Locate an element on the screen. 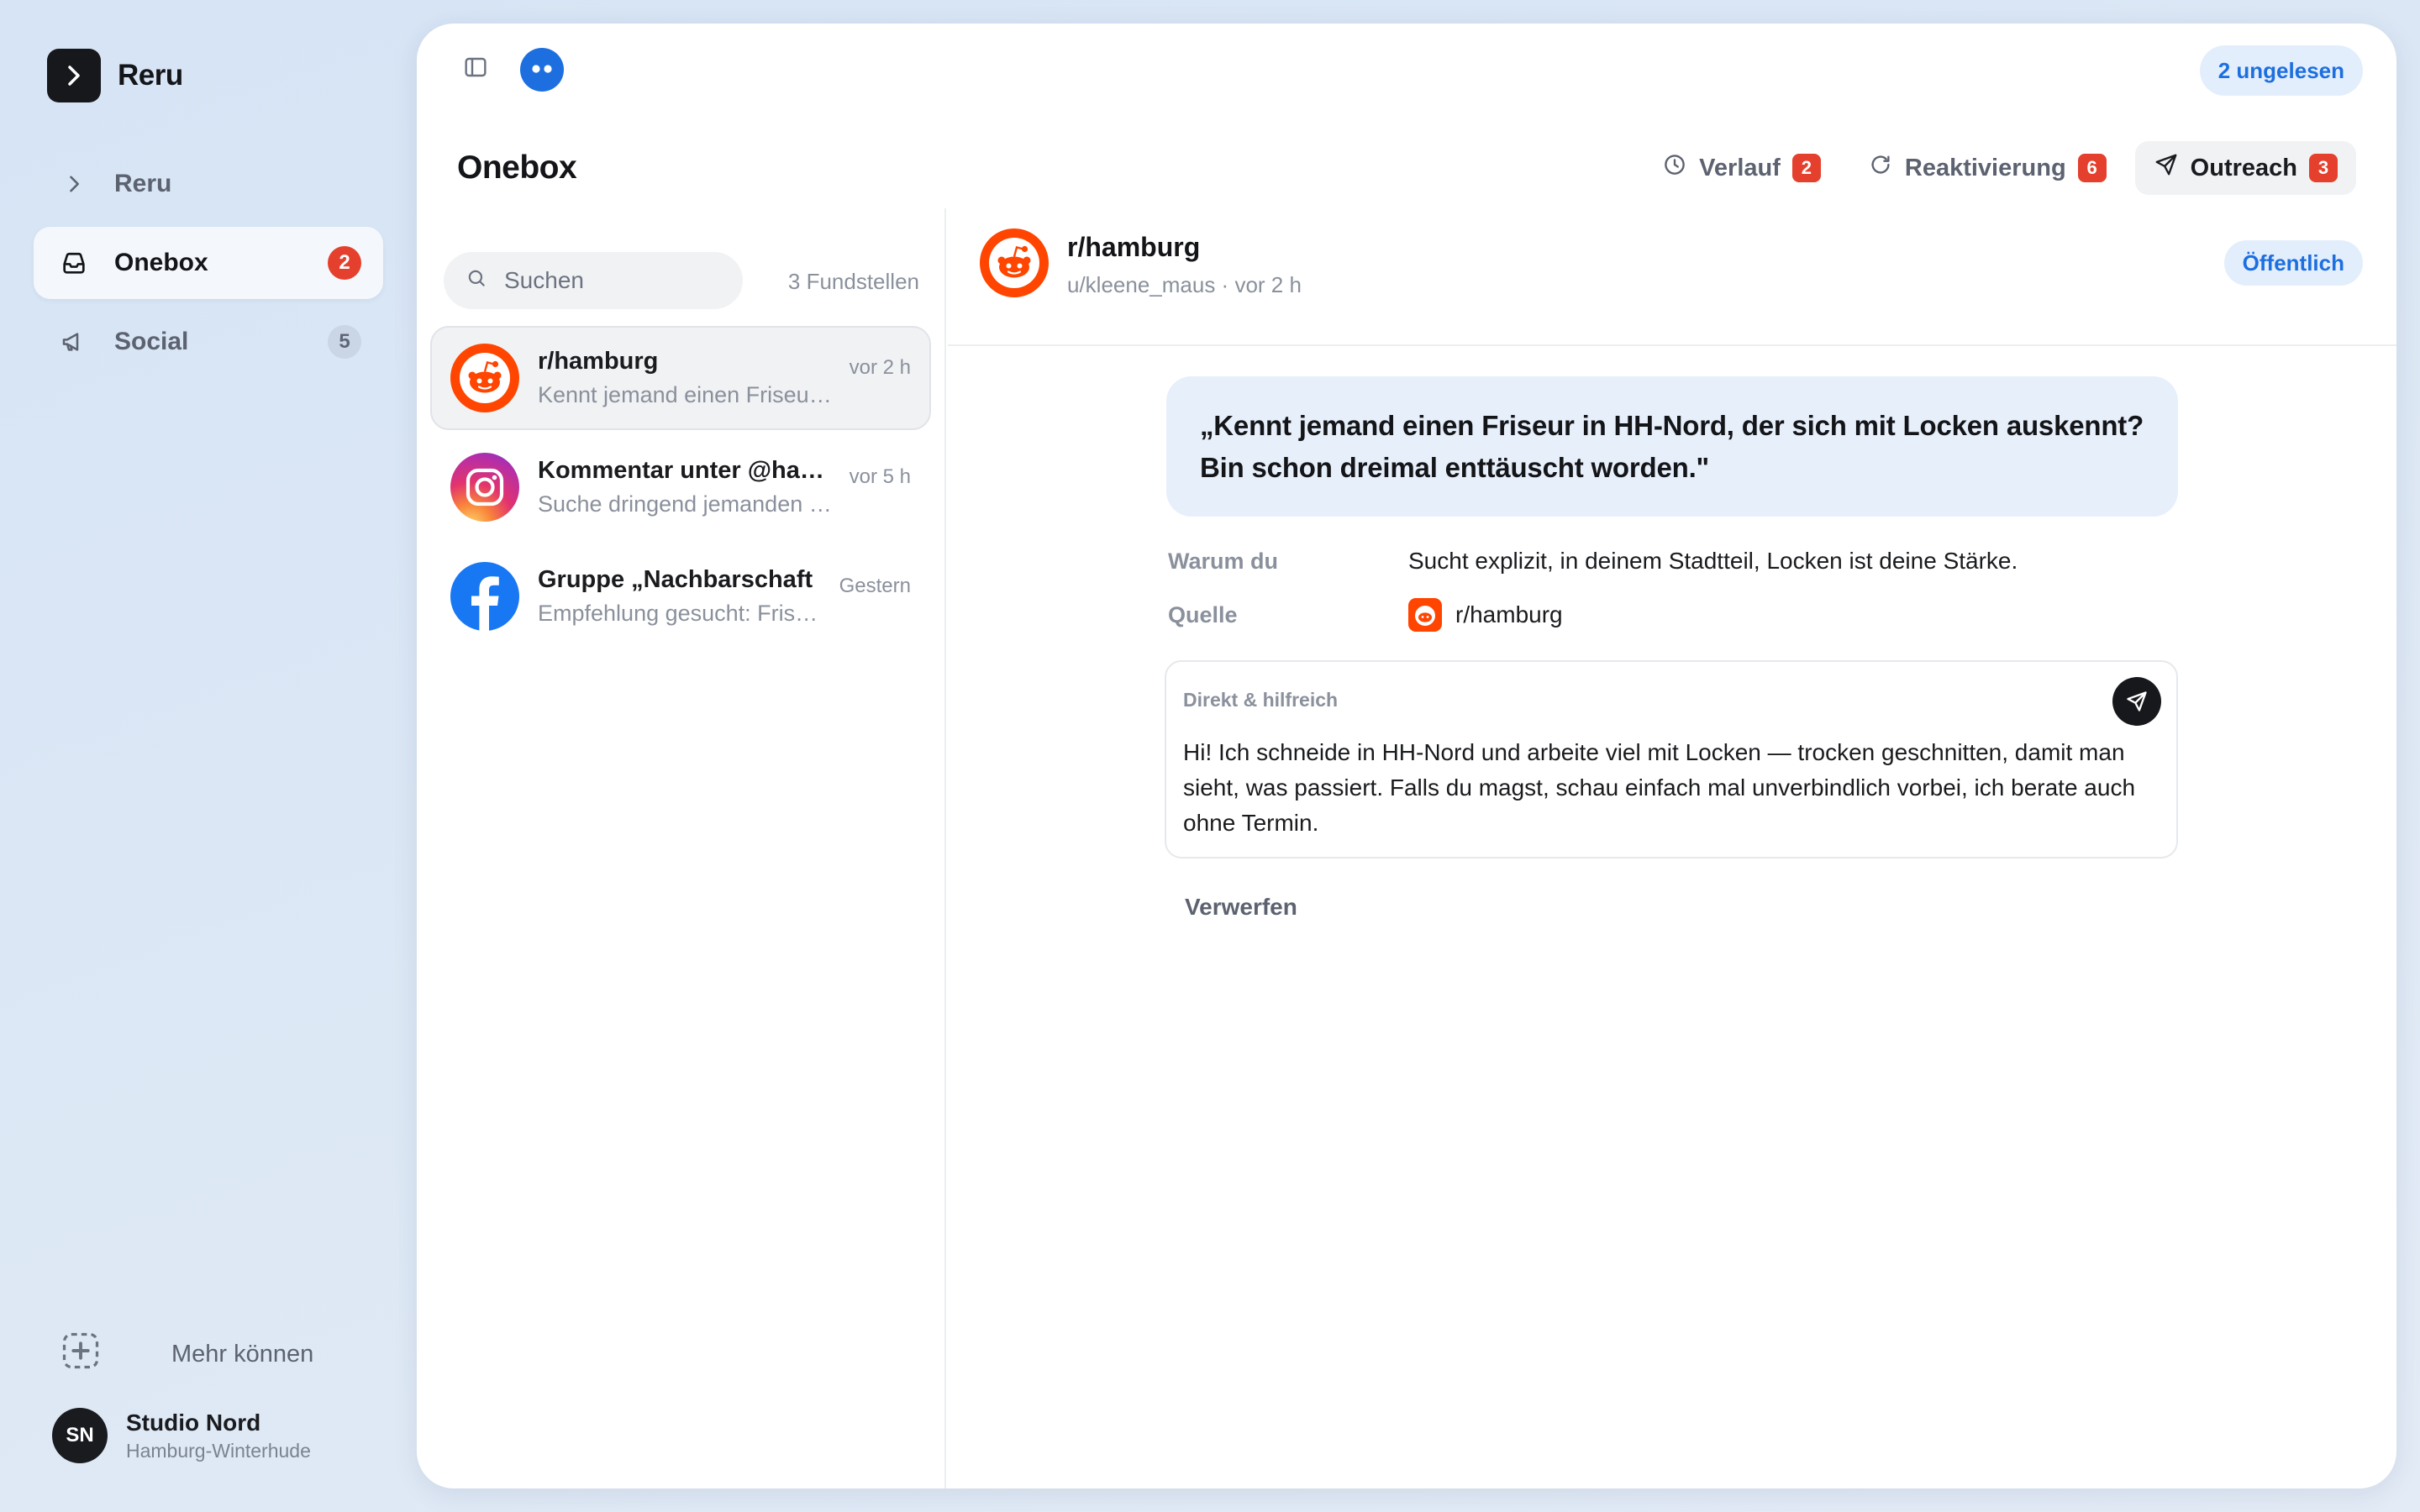  user-profile: SN Studio Nord Hamburg-Winterhude is located at coordinates (181, 1435).